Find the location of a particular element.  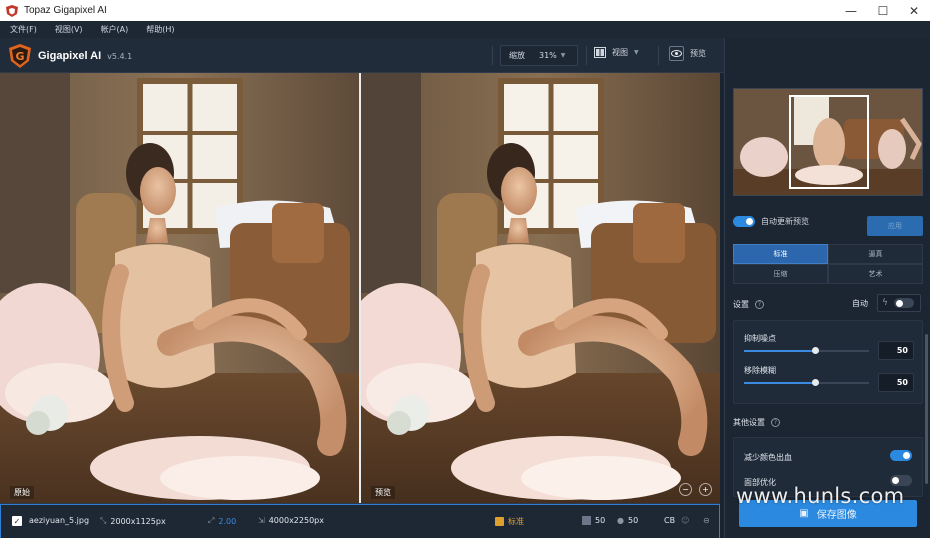

minimize-button: — is located at coordinates (851, 10).